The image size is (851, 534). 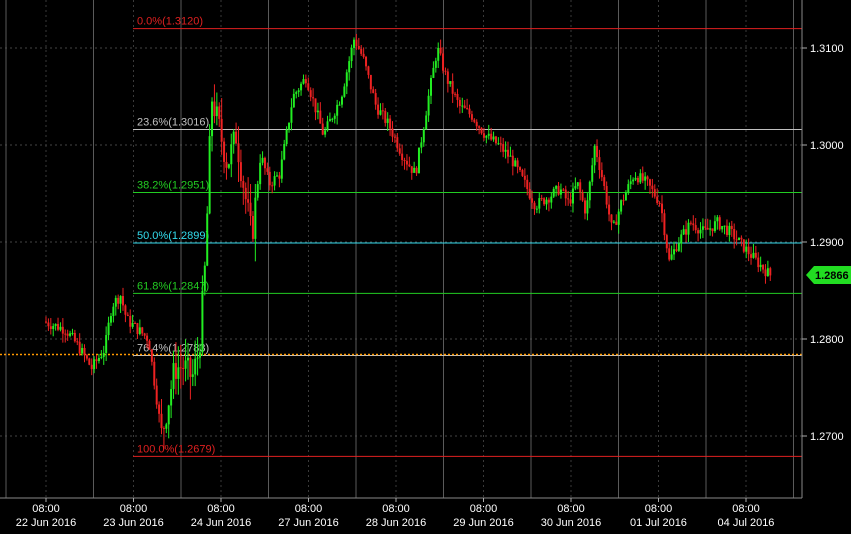 I want to click on fib-level-label: 38.2%(1.2951), so click(x=173, y=186).